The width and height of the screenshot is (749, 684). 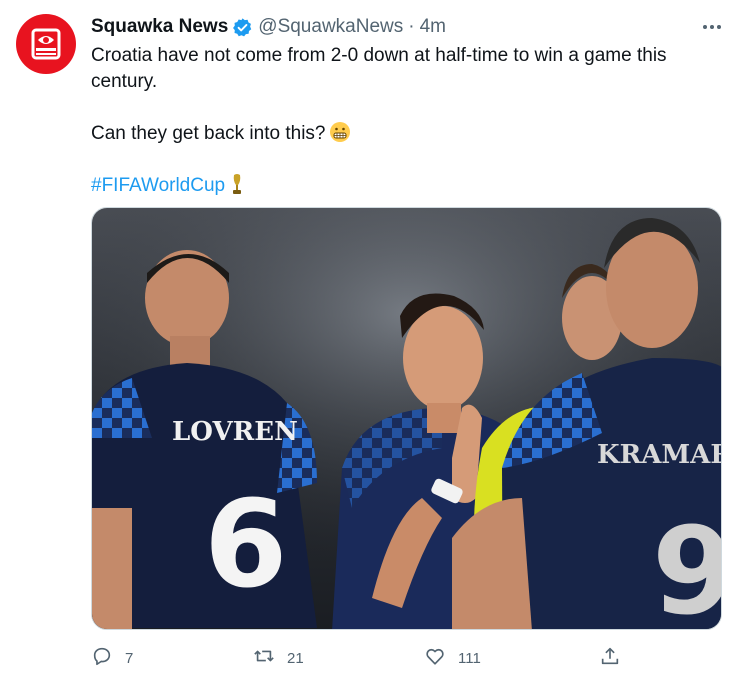 What do you see at coordinates (659, 454) in the screenshot?
I see `jersey-name-right: KRAMARIĆ` at bounding box center [659, 454].